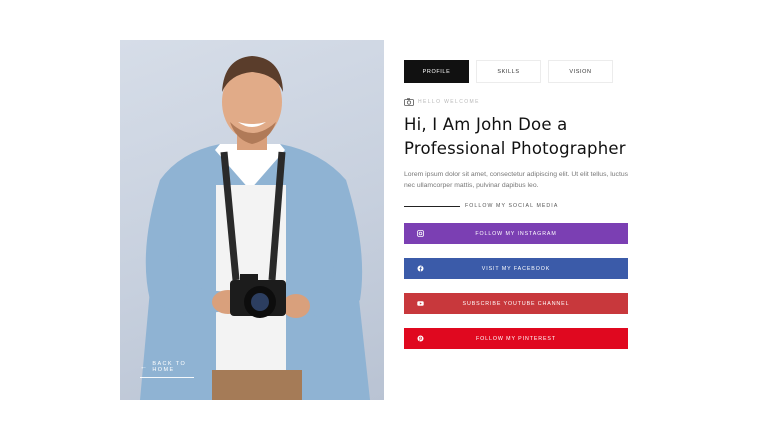  I want to click on facebook-button: VISIT MY FACEBOOK, so click(516, 268).